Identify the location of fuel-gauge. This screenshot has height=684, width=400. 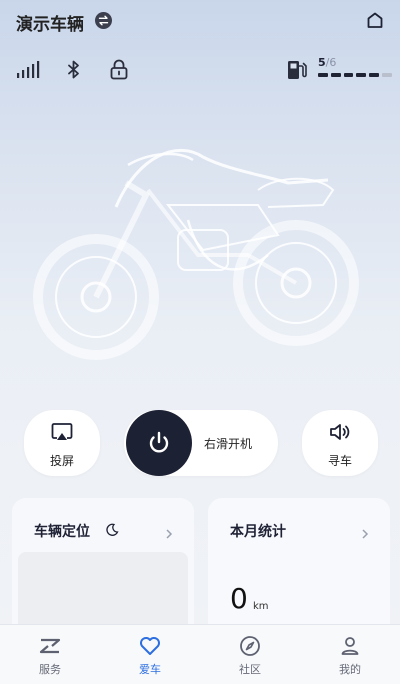
(355, 75).